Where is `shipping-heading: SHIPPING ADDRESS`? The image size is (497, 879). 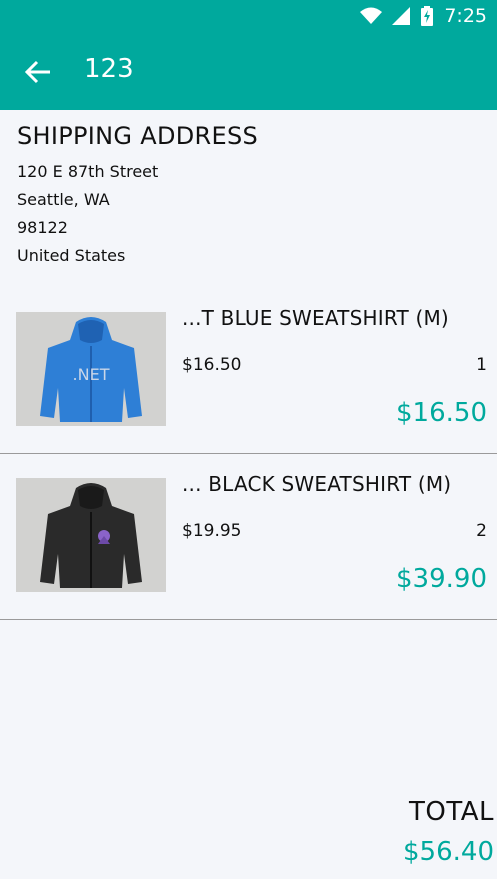
shipping-heading: SHIPPING ADDRESS is located at coordinates (138, 136).